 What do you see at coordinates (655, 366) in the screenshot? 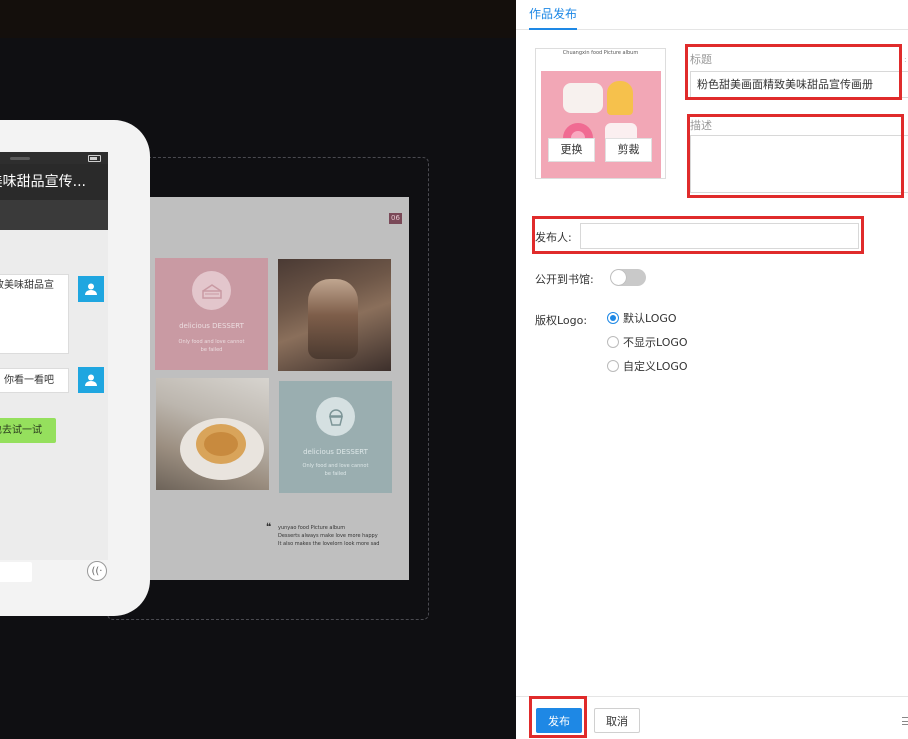
I see `logo-option-label: 自定义LOGO` at bounding box center [655, 366].